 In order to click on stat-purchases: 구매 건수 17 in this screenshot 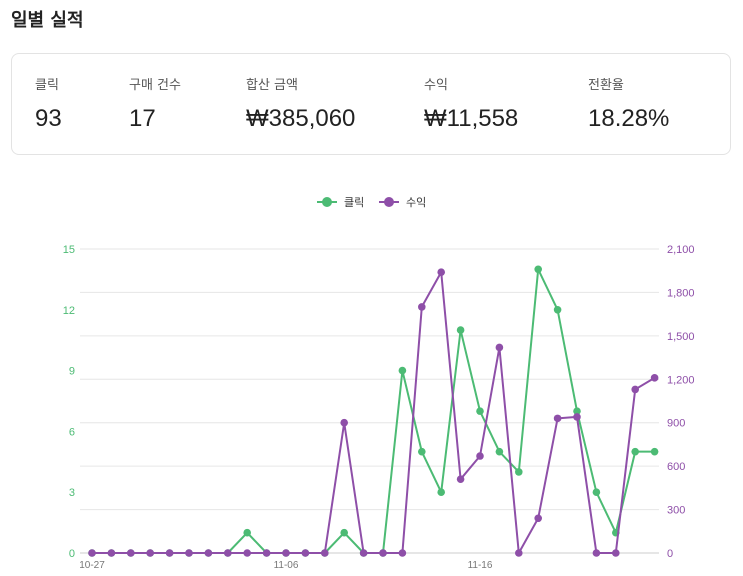, I will do `click(155, 103)`.